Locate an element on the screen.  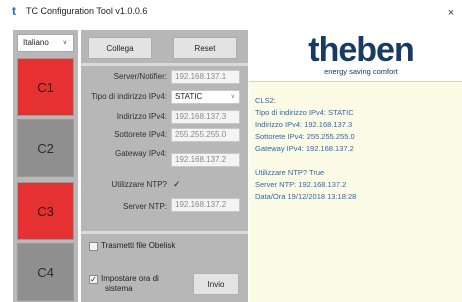
ntp-server-label: Server NTP: is located at coordinates (144, 206).